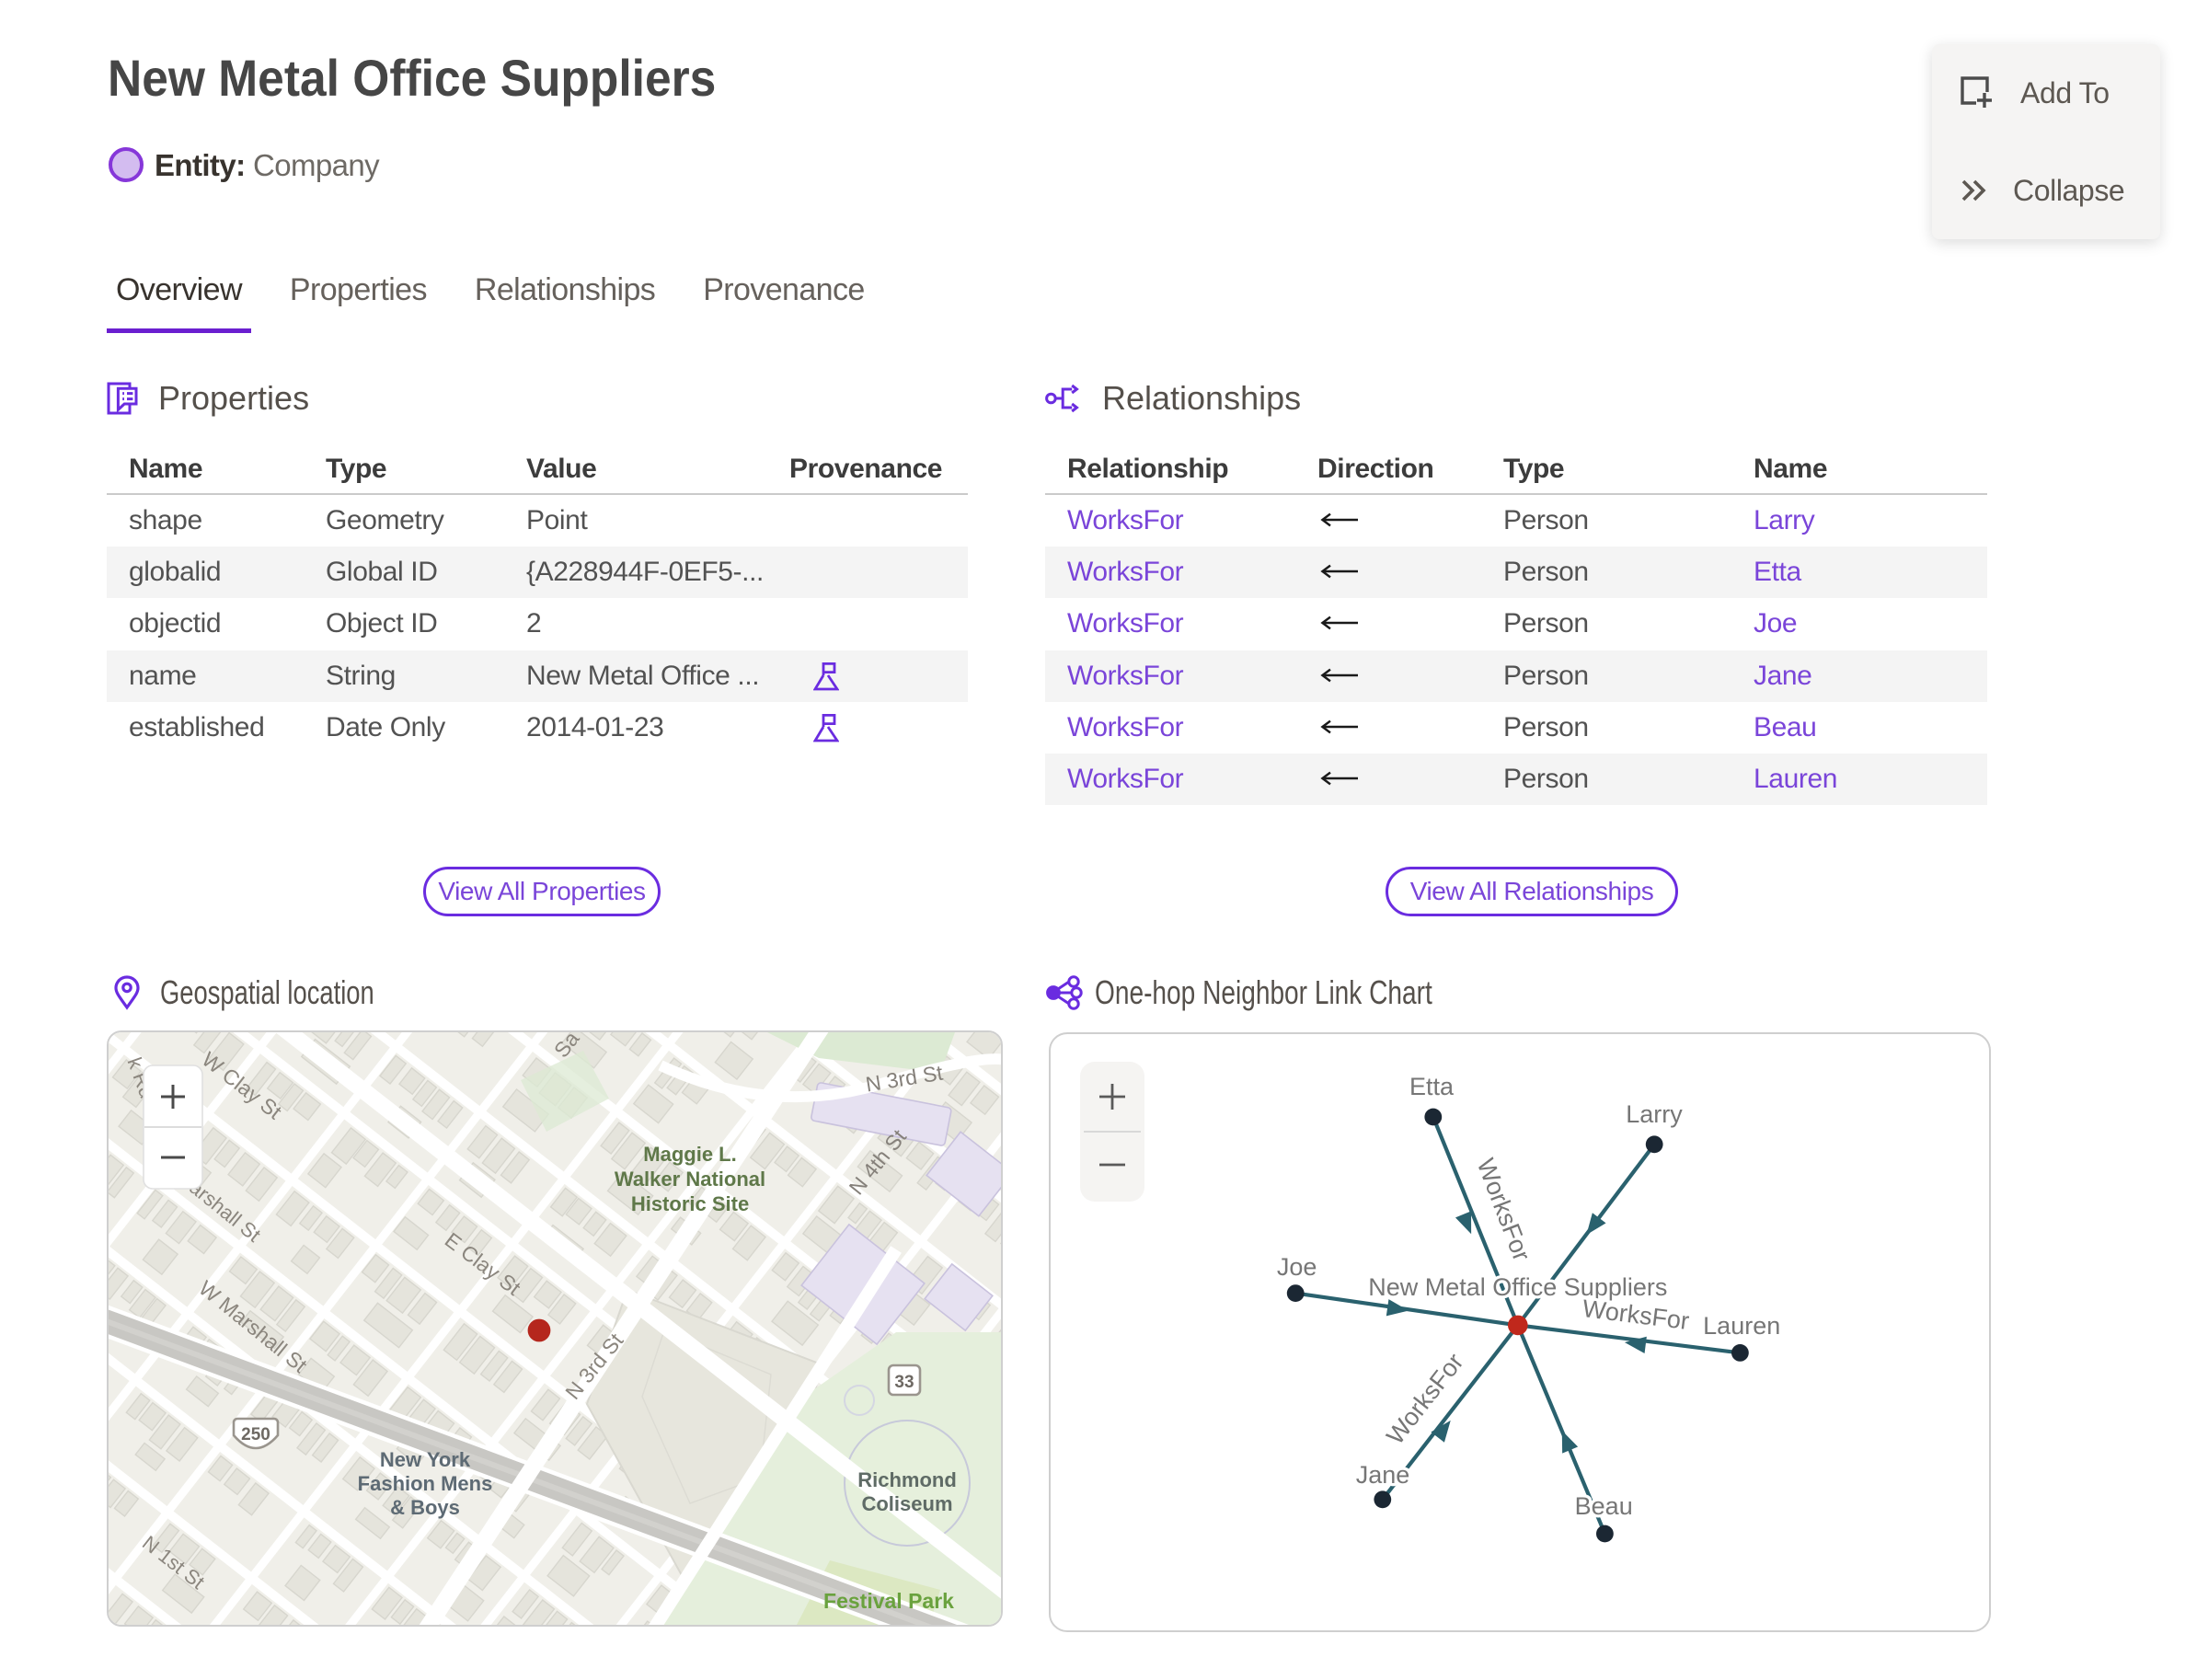 The height and width of the screenshot is (1680, 2208). Describe the element at coordinates (907, 1479) in the screenshot. I see `svg-text: Richmond` at that location.